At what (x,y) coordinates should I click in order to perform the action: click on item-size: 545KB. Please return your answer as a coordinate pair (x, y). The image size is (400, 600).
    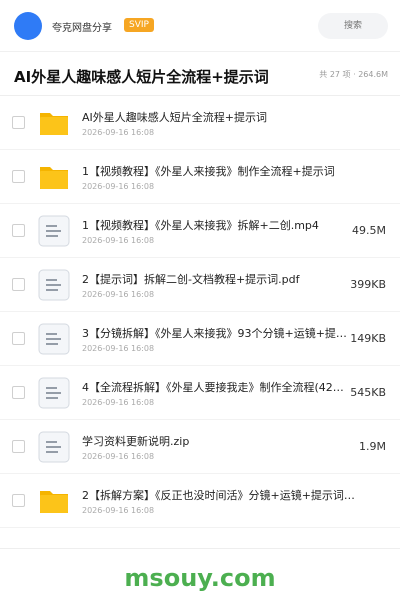
    Looking at the image, I should click on (368, 392).